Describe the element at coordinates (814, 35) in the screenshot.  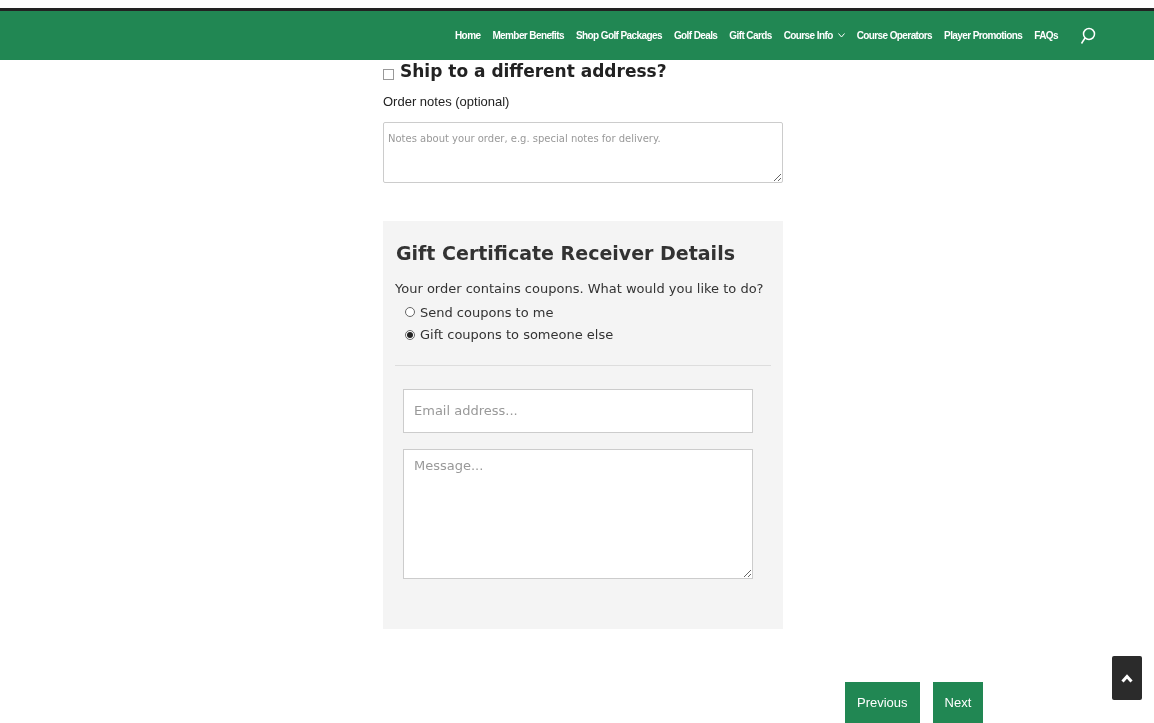
I see `nav-link: Course Info` at that location.